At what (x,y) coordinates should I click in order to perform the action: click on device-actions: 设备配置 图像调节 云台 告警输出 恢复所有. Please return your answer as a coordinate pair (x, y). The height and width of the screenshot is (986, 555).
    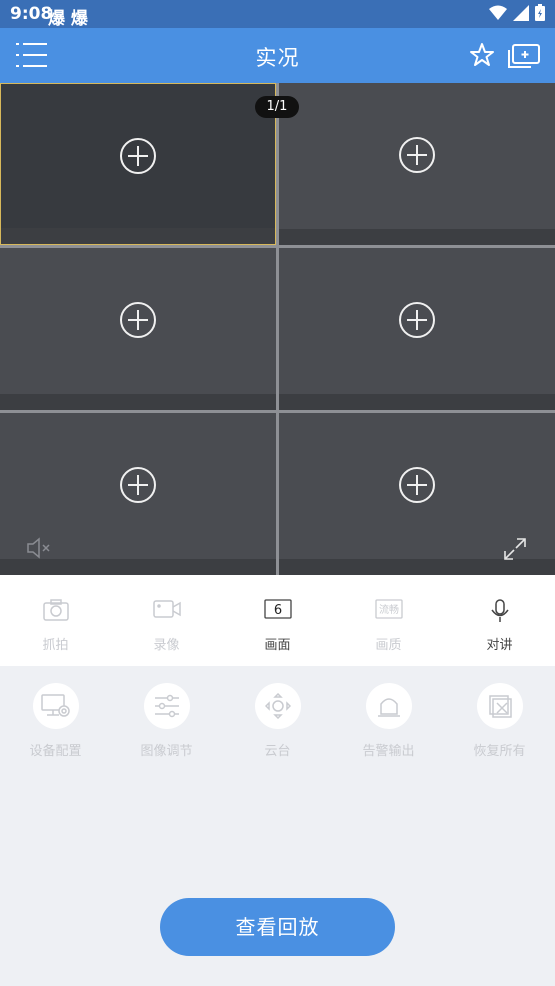
    Looking at the image, I should click on (277, 723).